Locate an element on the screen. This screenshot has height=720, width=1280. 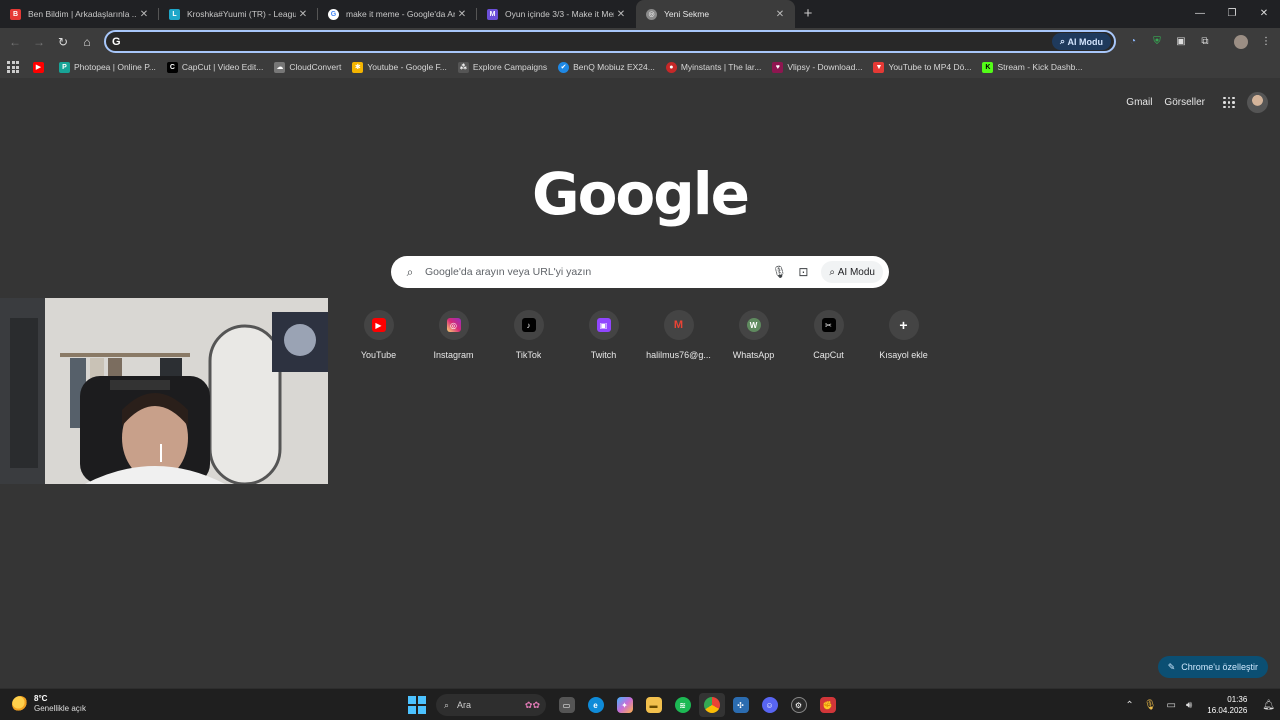
tab-ben-bildim: B Ben Bildim | Arkadaşlarınla ... ✕ is located at coordinates (79, 14).